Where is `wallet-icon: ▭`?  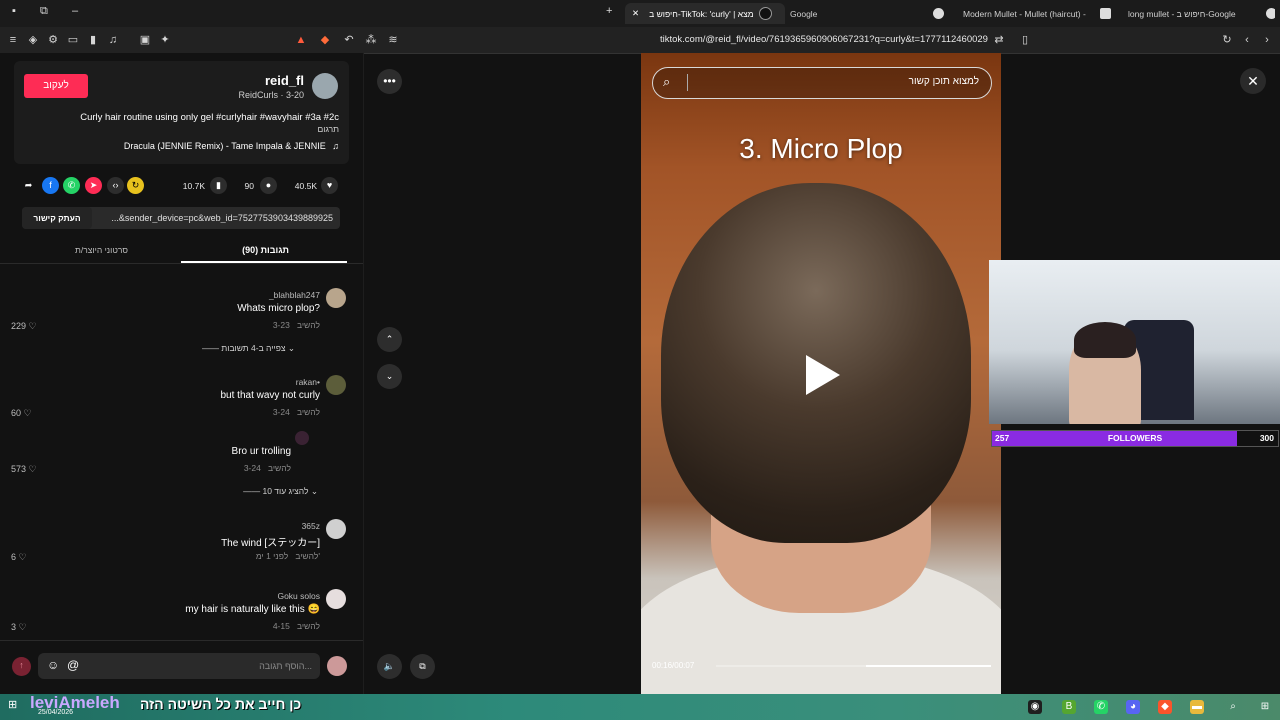
wallet-icon: ▭ is located at coordinates (73, 40).